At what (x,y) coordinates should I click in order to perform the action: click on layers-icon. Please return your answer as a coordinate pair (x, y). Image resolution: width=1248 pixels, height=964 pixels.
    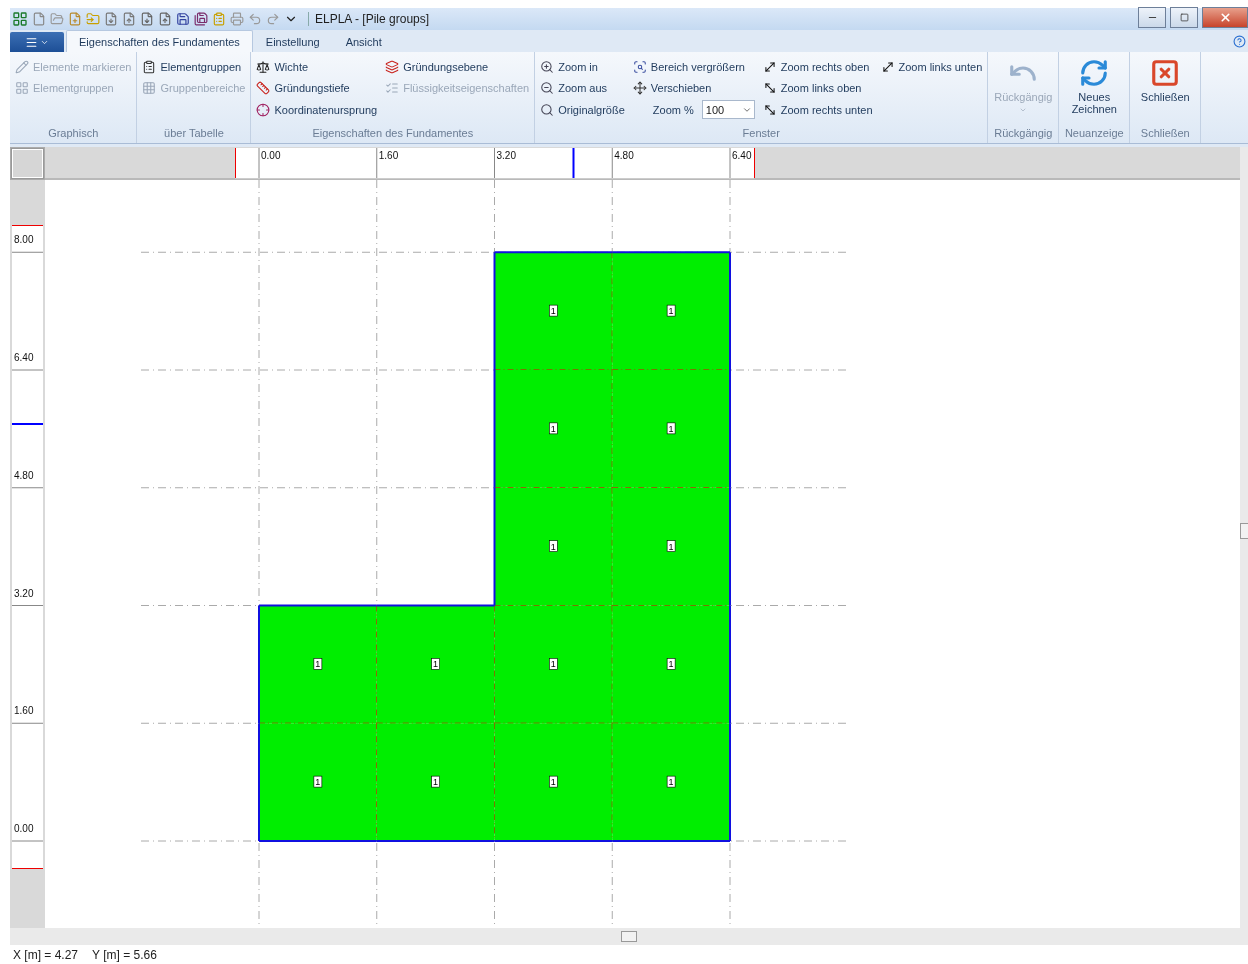
    Looking at the image, I should click on (392, 66).